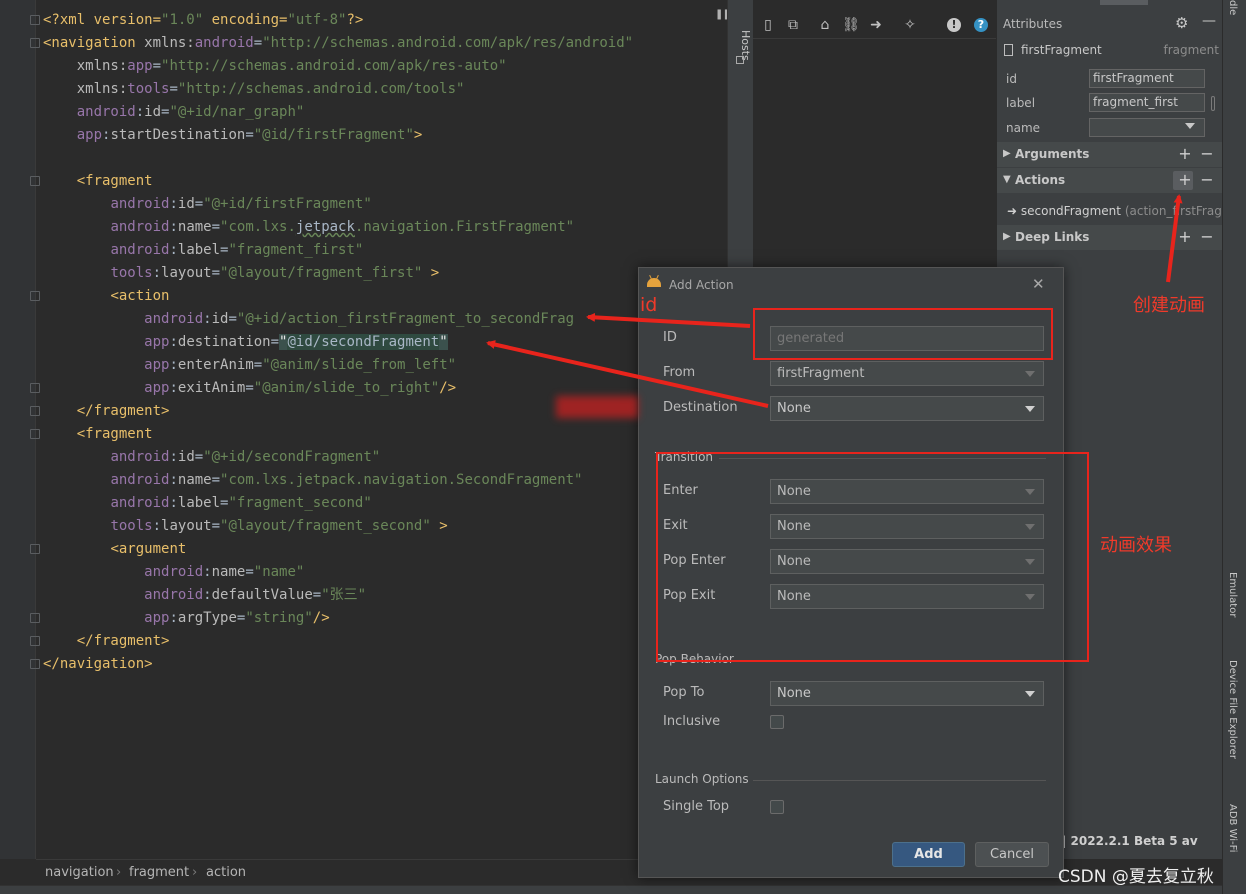 This screenshot has width=1246, height=894. What do you see at coordinates (207, 204) in the screenshot?
I see `code-line: android:id="@+id/firstFragment"` at bounding box center [207, 204].